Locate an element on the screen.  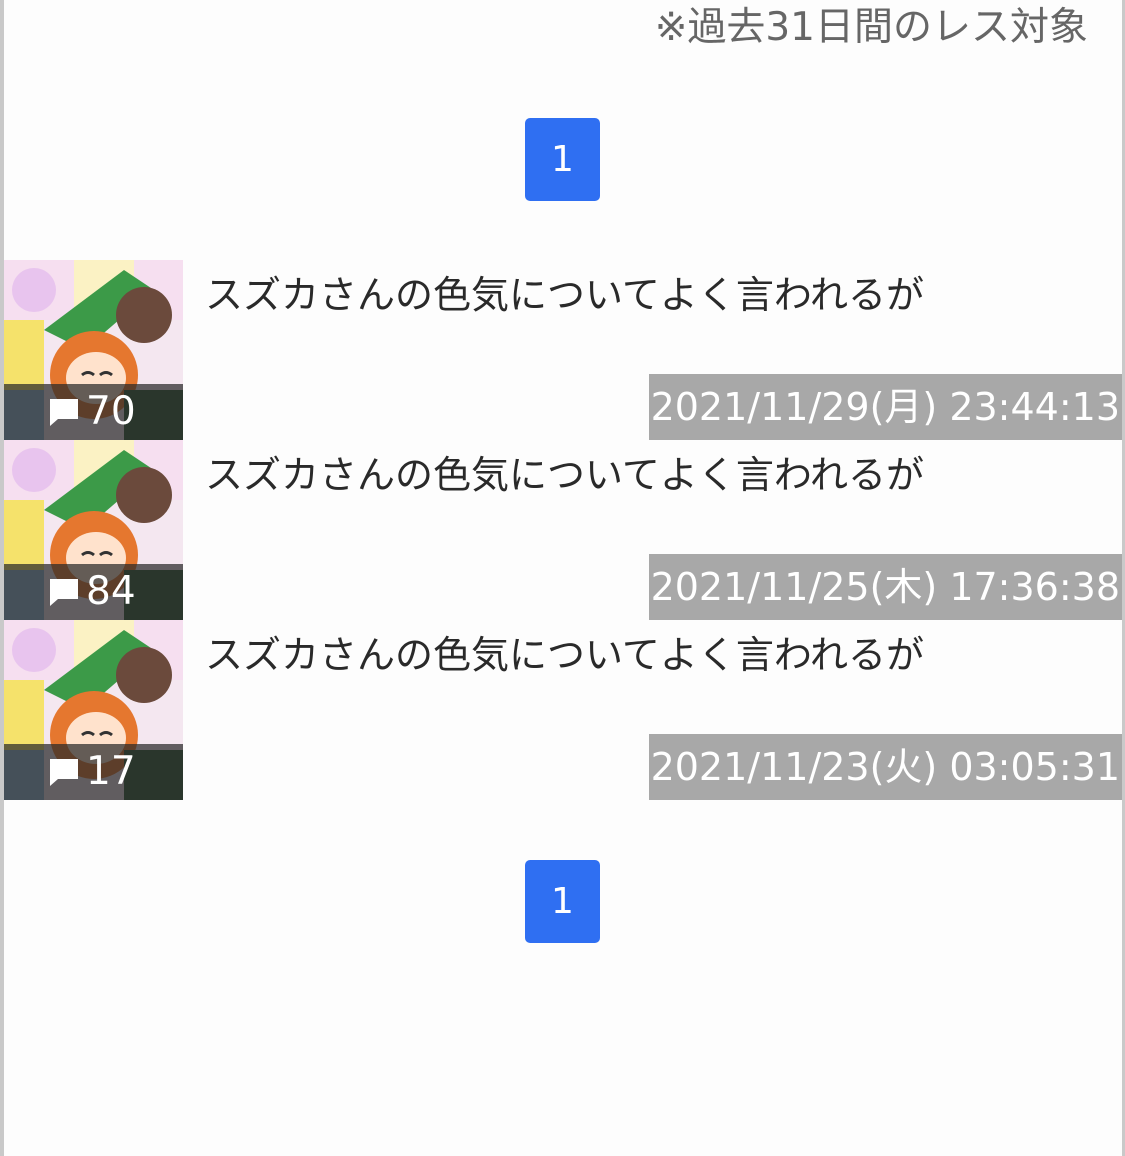
thread-date: 2021/11/29(月) 23:44:13 is located at coordinates (885, 407).